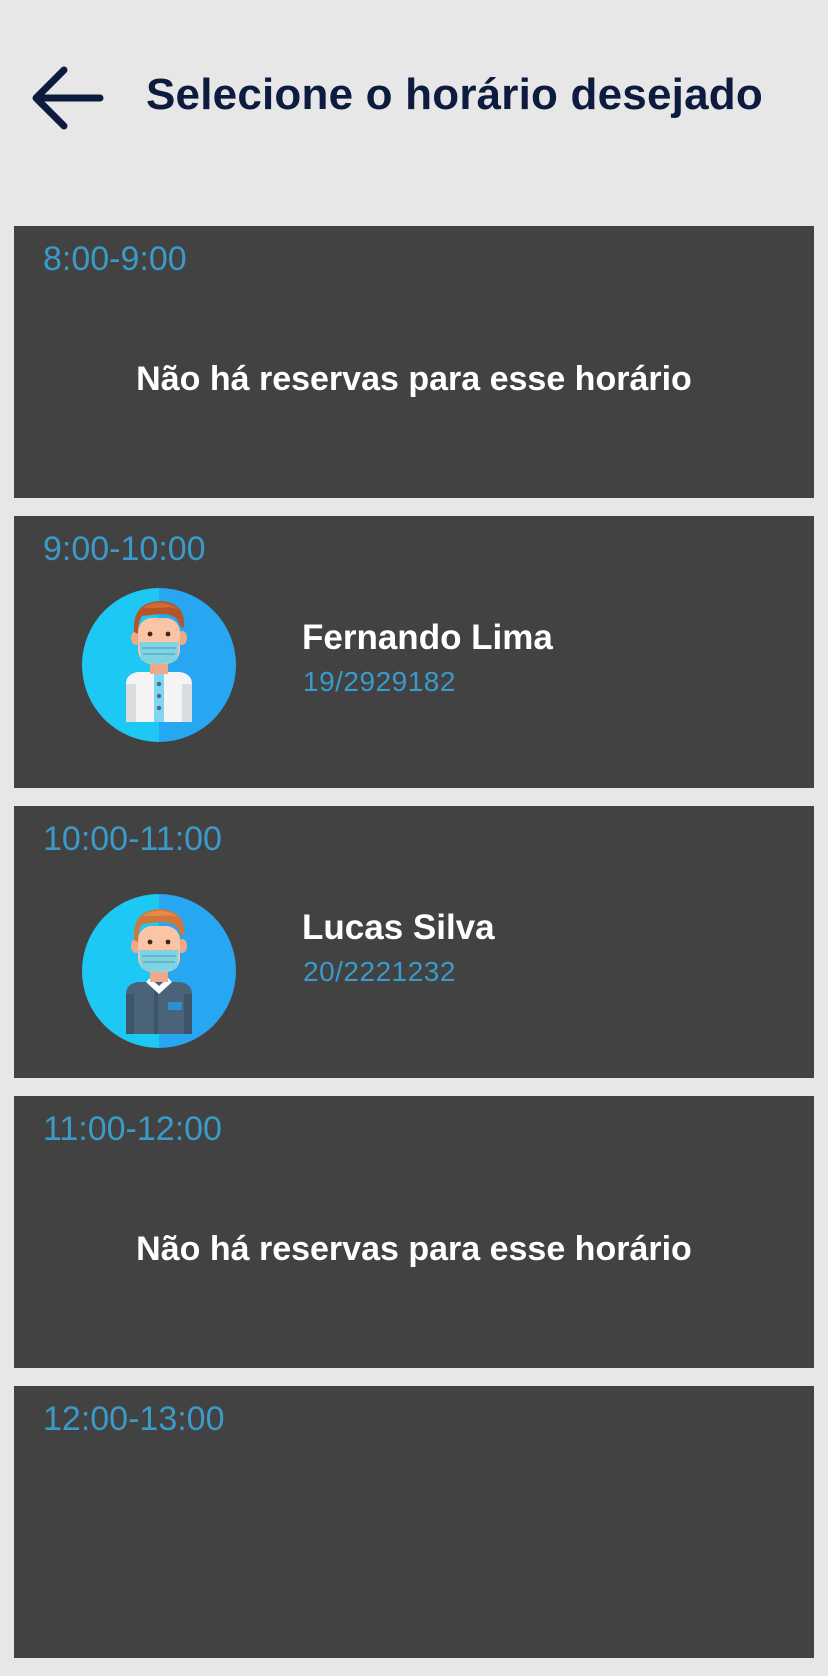 The width and height of the screenshot is (828, 1676). I want to click on app-header: Selecione o horário desejado, so click(414, 100).